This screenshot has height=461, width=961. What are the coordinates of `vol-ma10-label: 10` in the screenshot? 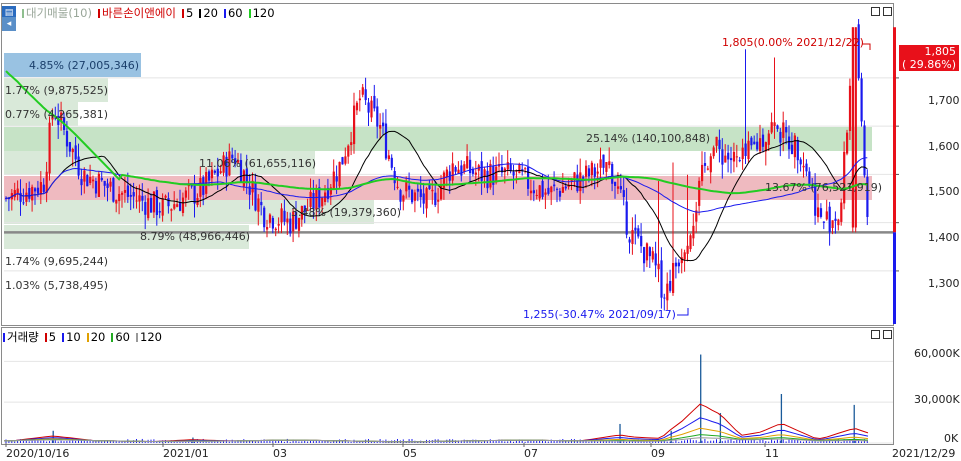 It's located at (73, 337).